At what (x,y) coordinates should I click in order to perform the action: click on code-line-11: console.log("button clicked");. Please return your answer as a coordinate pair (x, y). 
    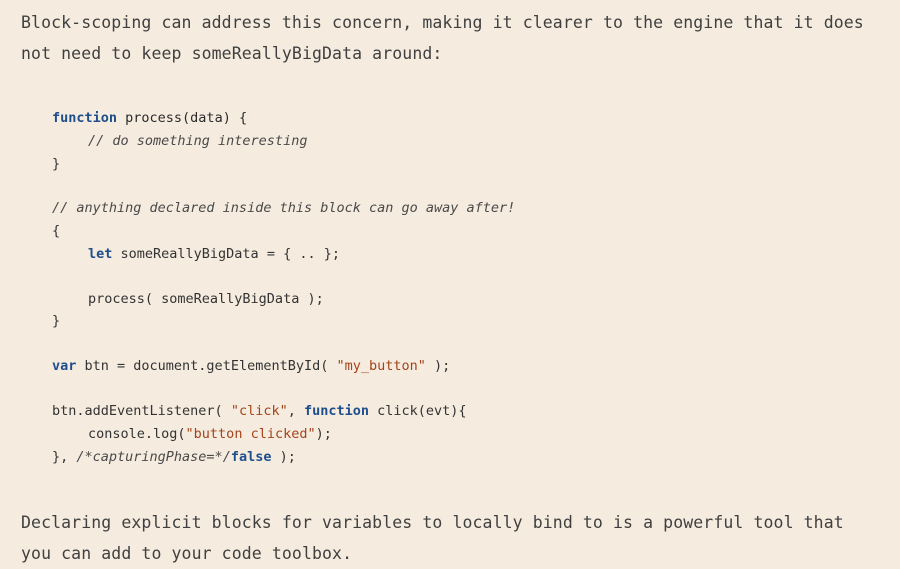
    Looking at the image, I should click on (210, 434).